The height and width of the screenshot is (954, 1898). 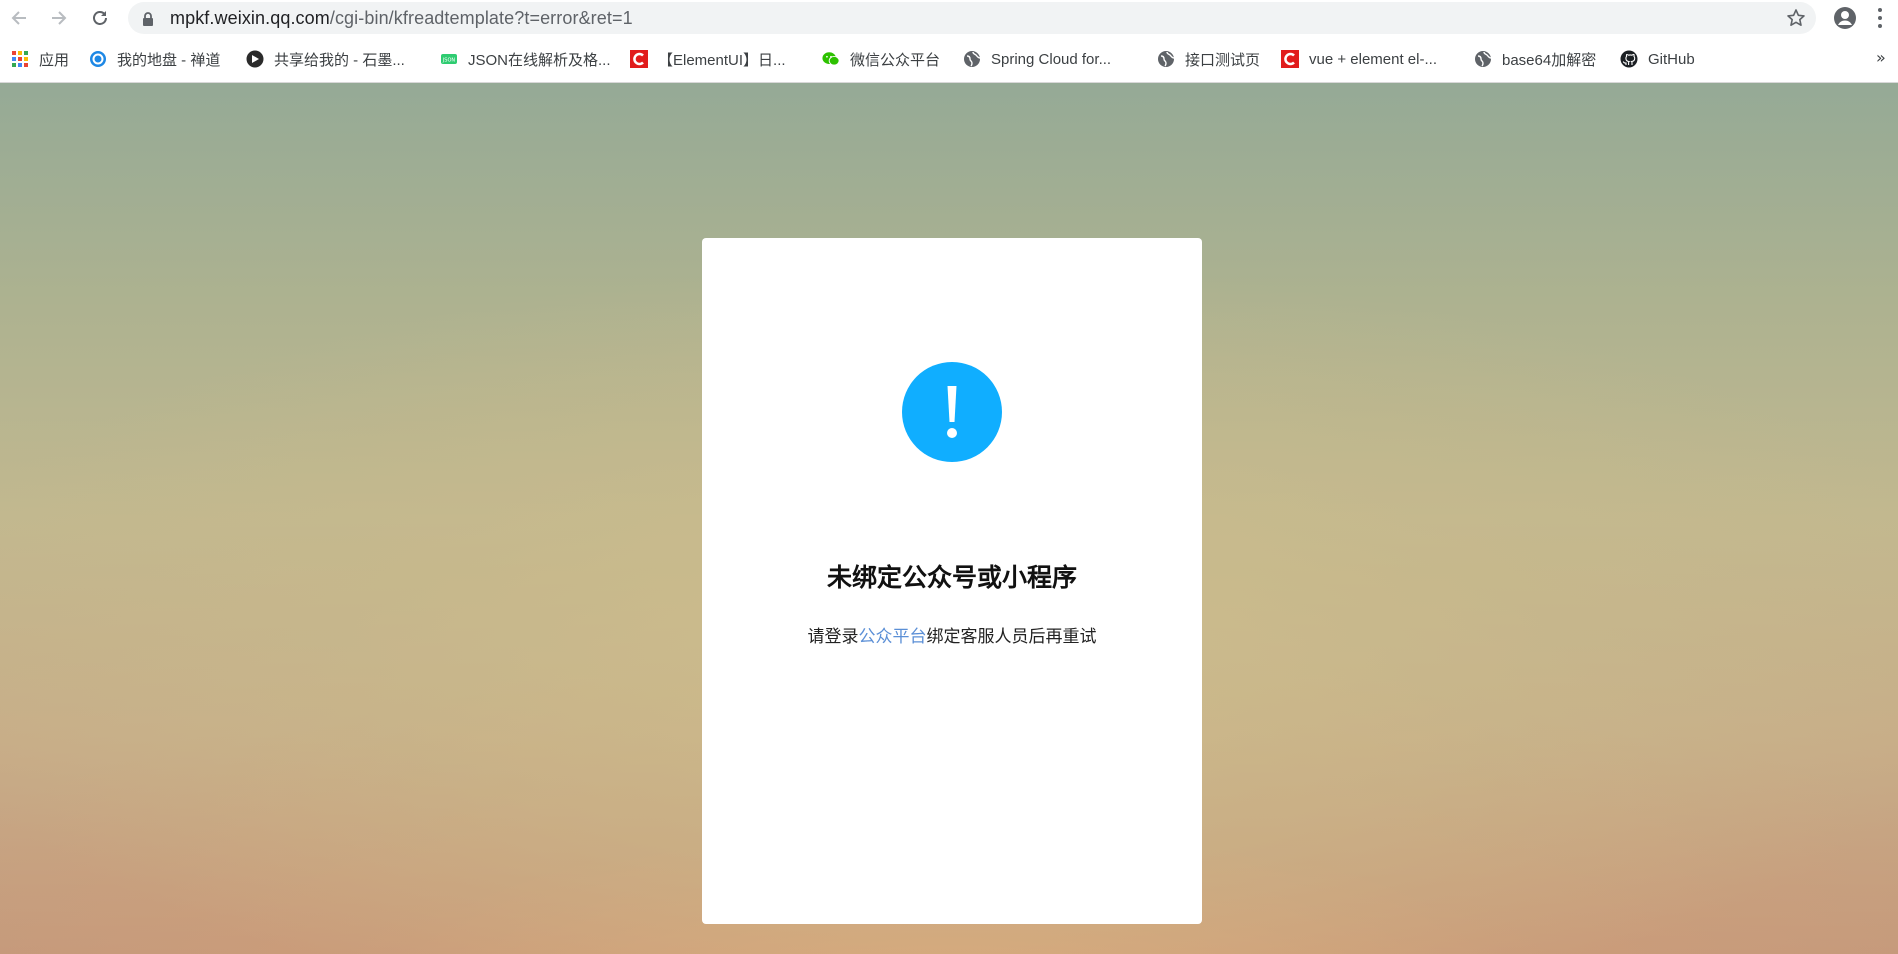 I want to click on forward-arrow-icon, so click(x=59, y=18).